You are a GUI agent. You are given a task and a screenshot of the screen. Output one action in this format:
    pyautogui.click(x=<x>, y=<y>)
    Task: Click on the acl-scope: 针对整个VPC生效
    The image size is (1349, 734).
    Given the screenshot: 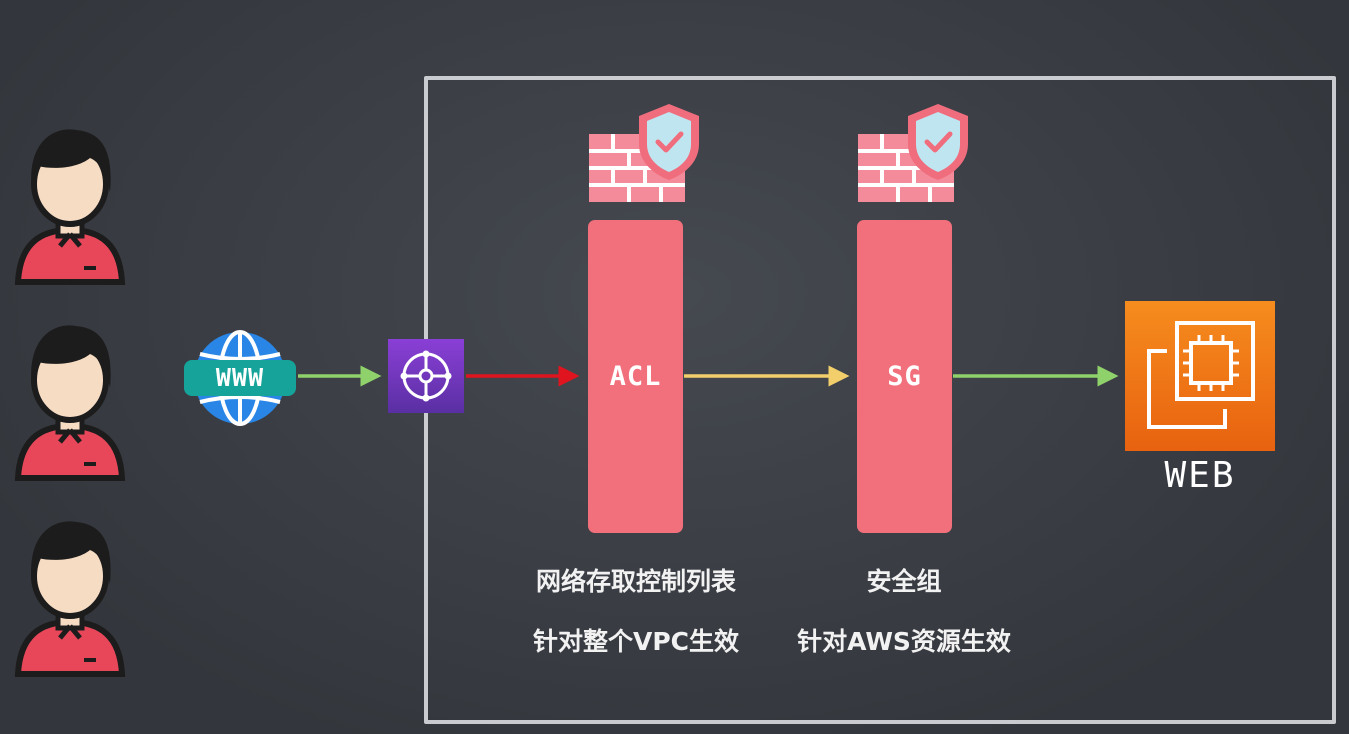 What is the action you would take?
    pyautogui.click(x=636, y=641)
    